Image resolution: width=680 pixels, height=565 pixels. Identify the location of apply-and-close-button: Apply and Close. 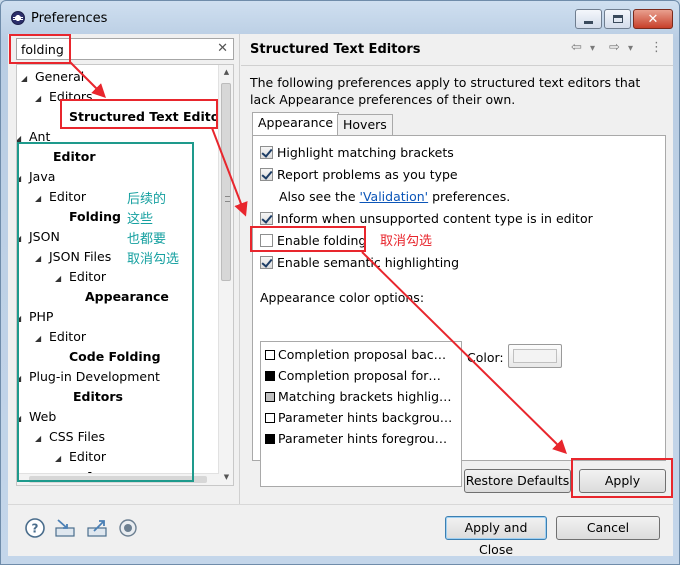
(496, 536).